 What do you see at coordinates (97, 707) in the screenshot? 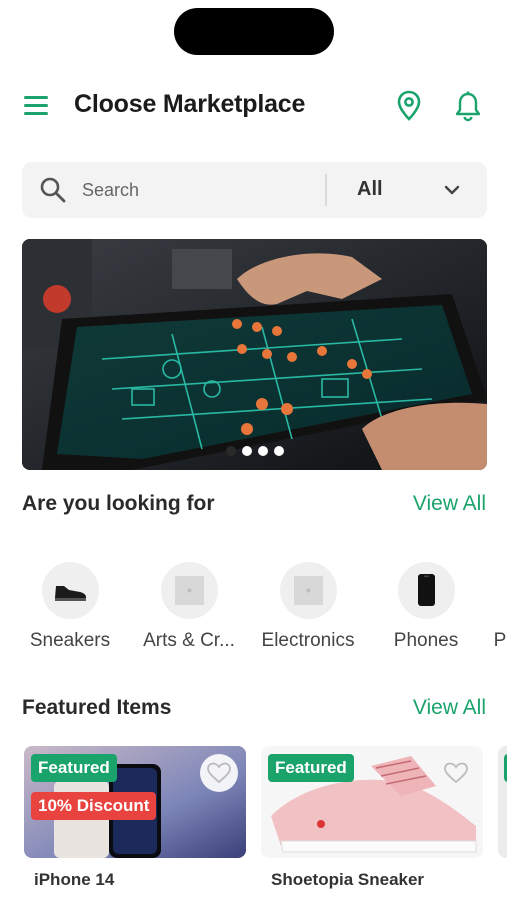
I see `featured-section-title: Featured Items` at bounding box center [97, 707].